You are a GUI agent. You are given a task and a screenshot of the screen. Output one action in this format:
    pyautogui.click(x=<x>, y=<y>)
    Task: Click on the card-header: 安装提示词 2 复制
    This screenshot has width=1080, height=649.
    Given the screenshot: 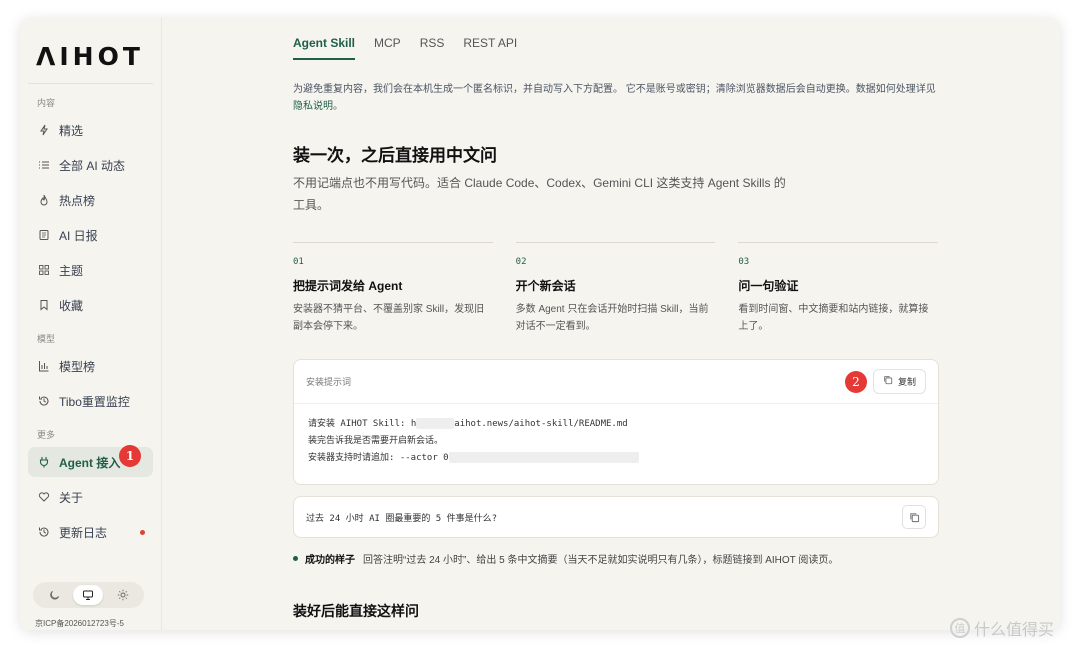 What is the action you would take?
    pyautogui.click(x=616, y=382)
    